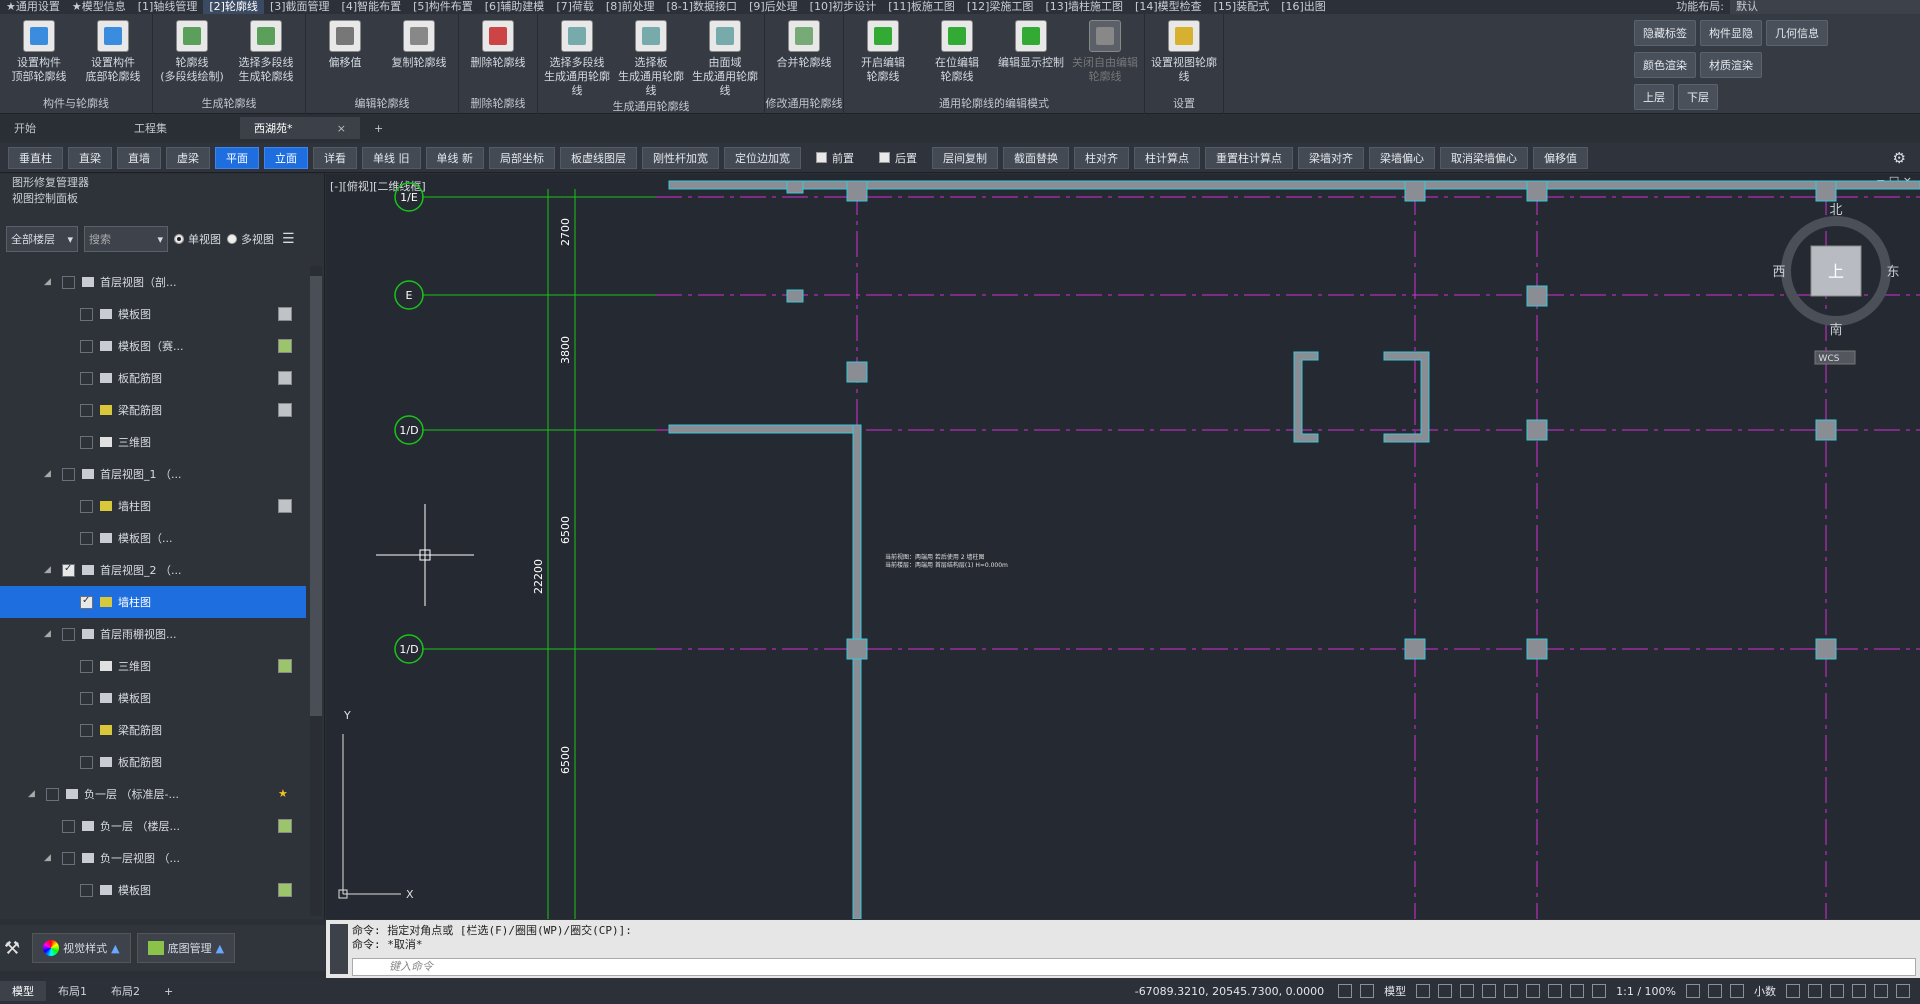 The height and width of the screenshot is (1004, 1920). I want to click on ribbon-button: 设置构件 顶部轮廓线, so click(39, 52).